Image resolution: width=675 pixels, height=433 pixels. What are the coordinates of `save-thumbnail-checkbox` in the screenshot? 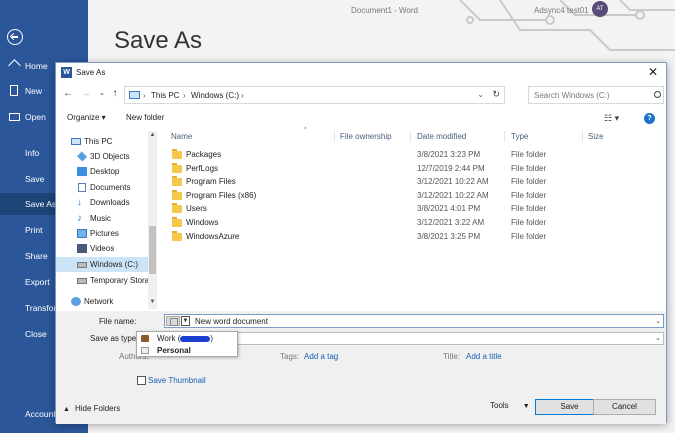 It's located at (141, 380).